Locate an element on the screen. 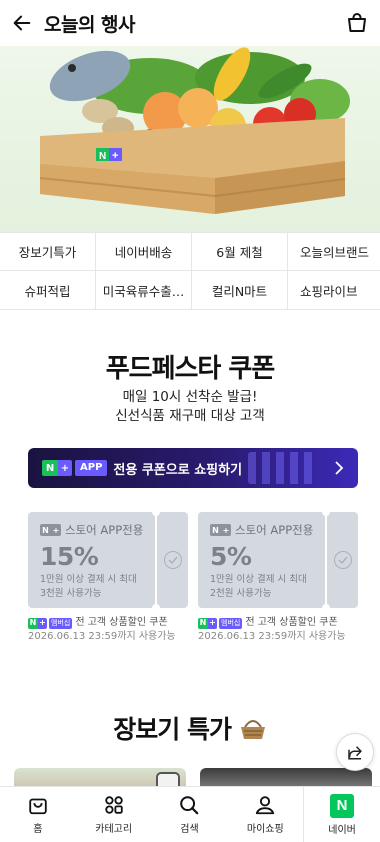 This screenshot has width=380, height=842. tab-naver: N 네이버 is located at coordinates (341, 814).